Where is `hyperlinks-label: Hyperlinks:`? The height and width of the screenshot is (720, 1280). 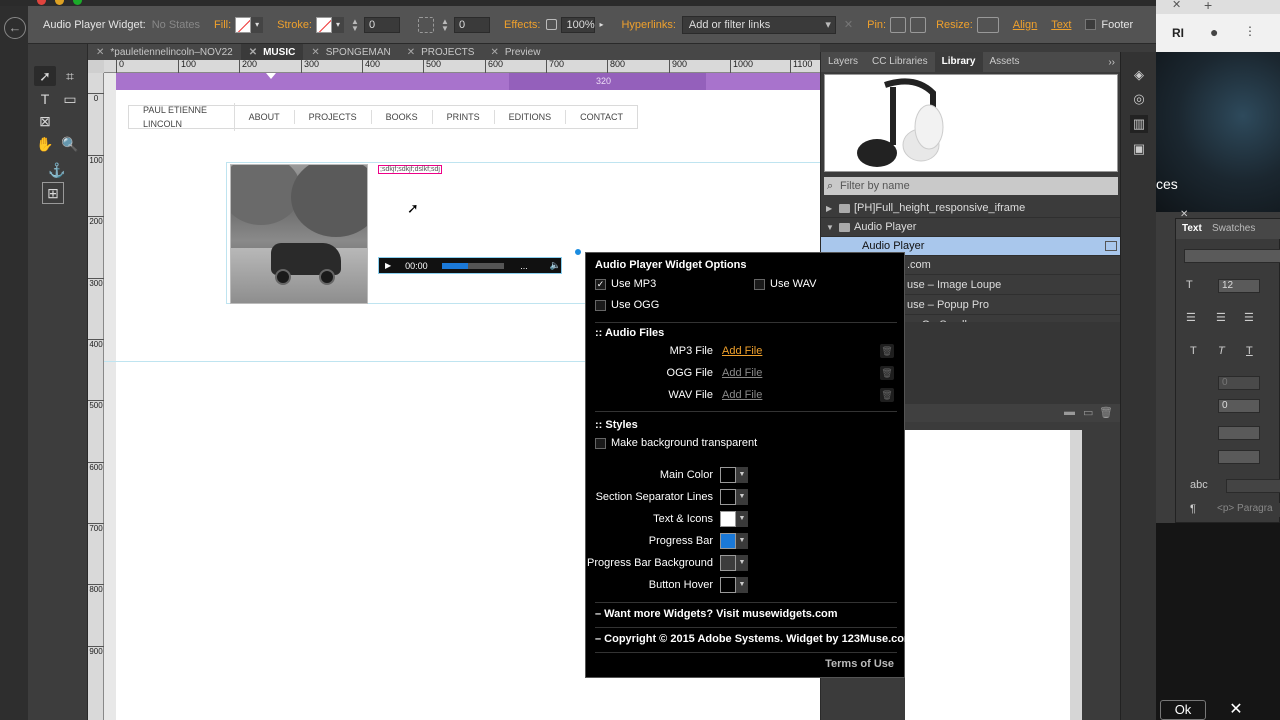
hyperlinks-label: Hyperlinks: is located at coordinates (648, 25).